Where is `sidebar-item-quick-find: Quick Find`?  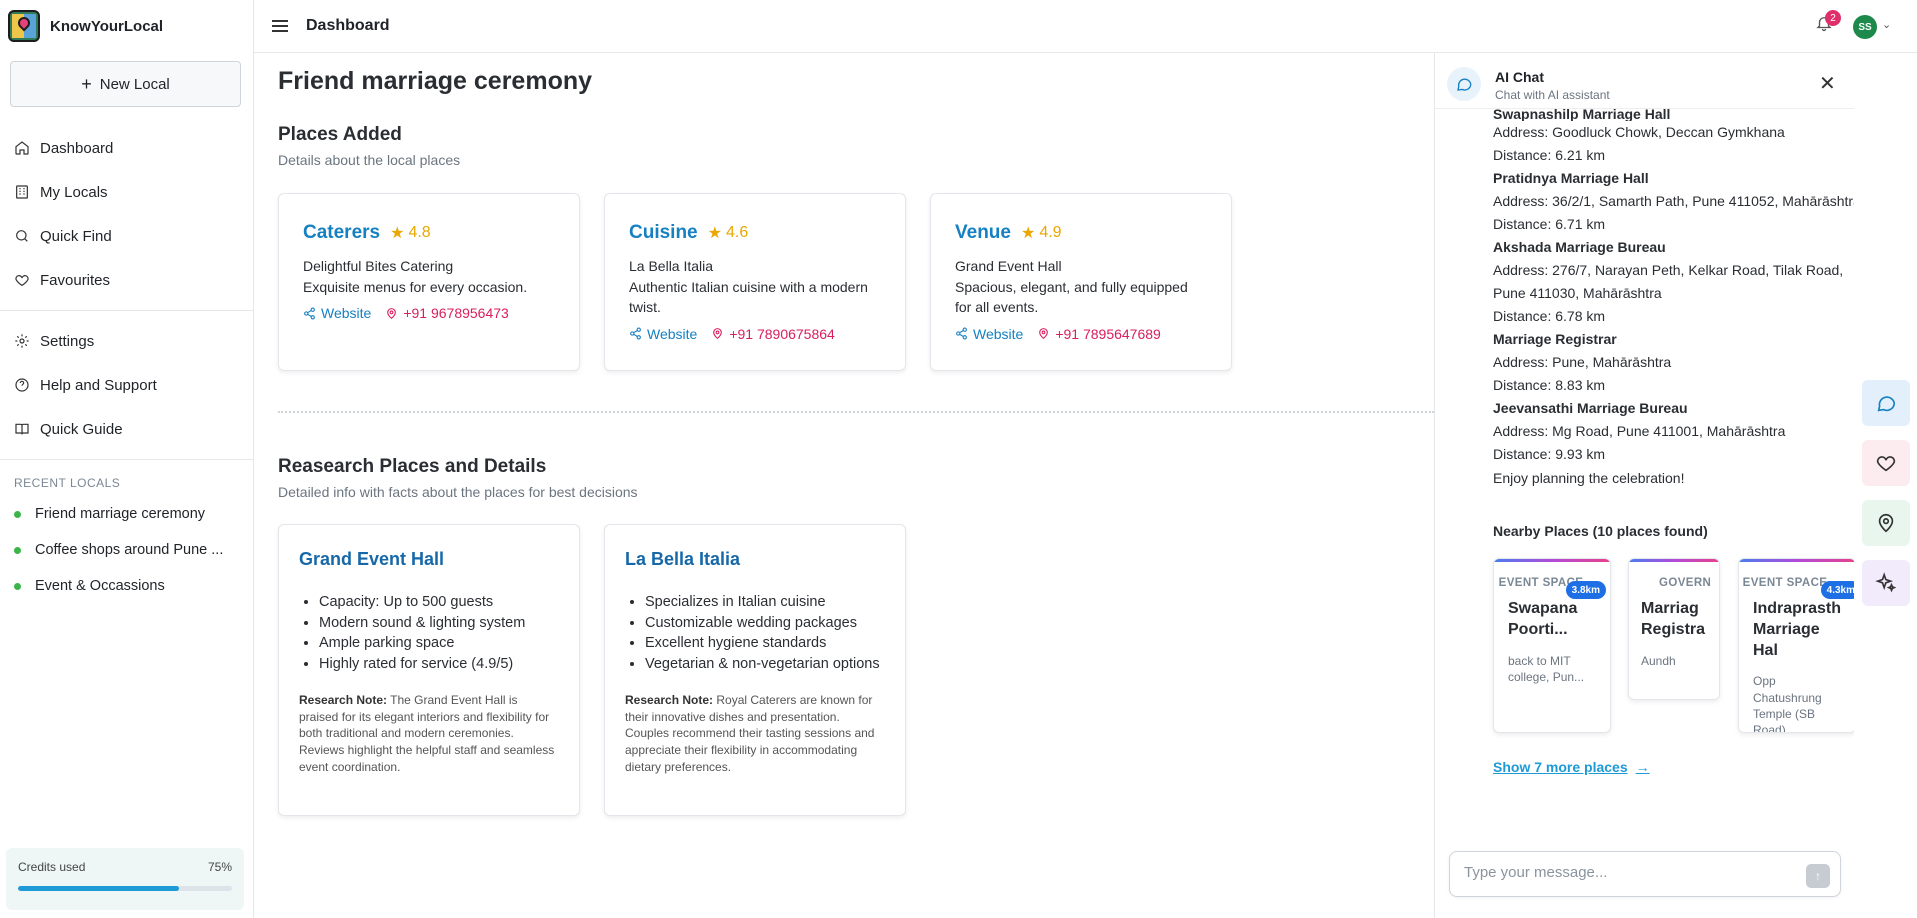
sidebar-item-quick-find: Quick Find is located at coordinates (127, 236).